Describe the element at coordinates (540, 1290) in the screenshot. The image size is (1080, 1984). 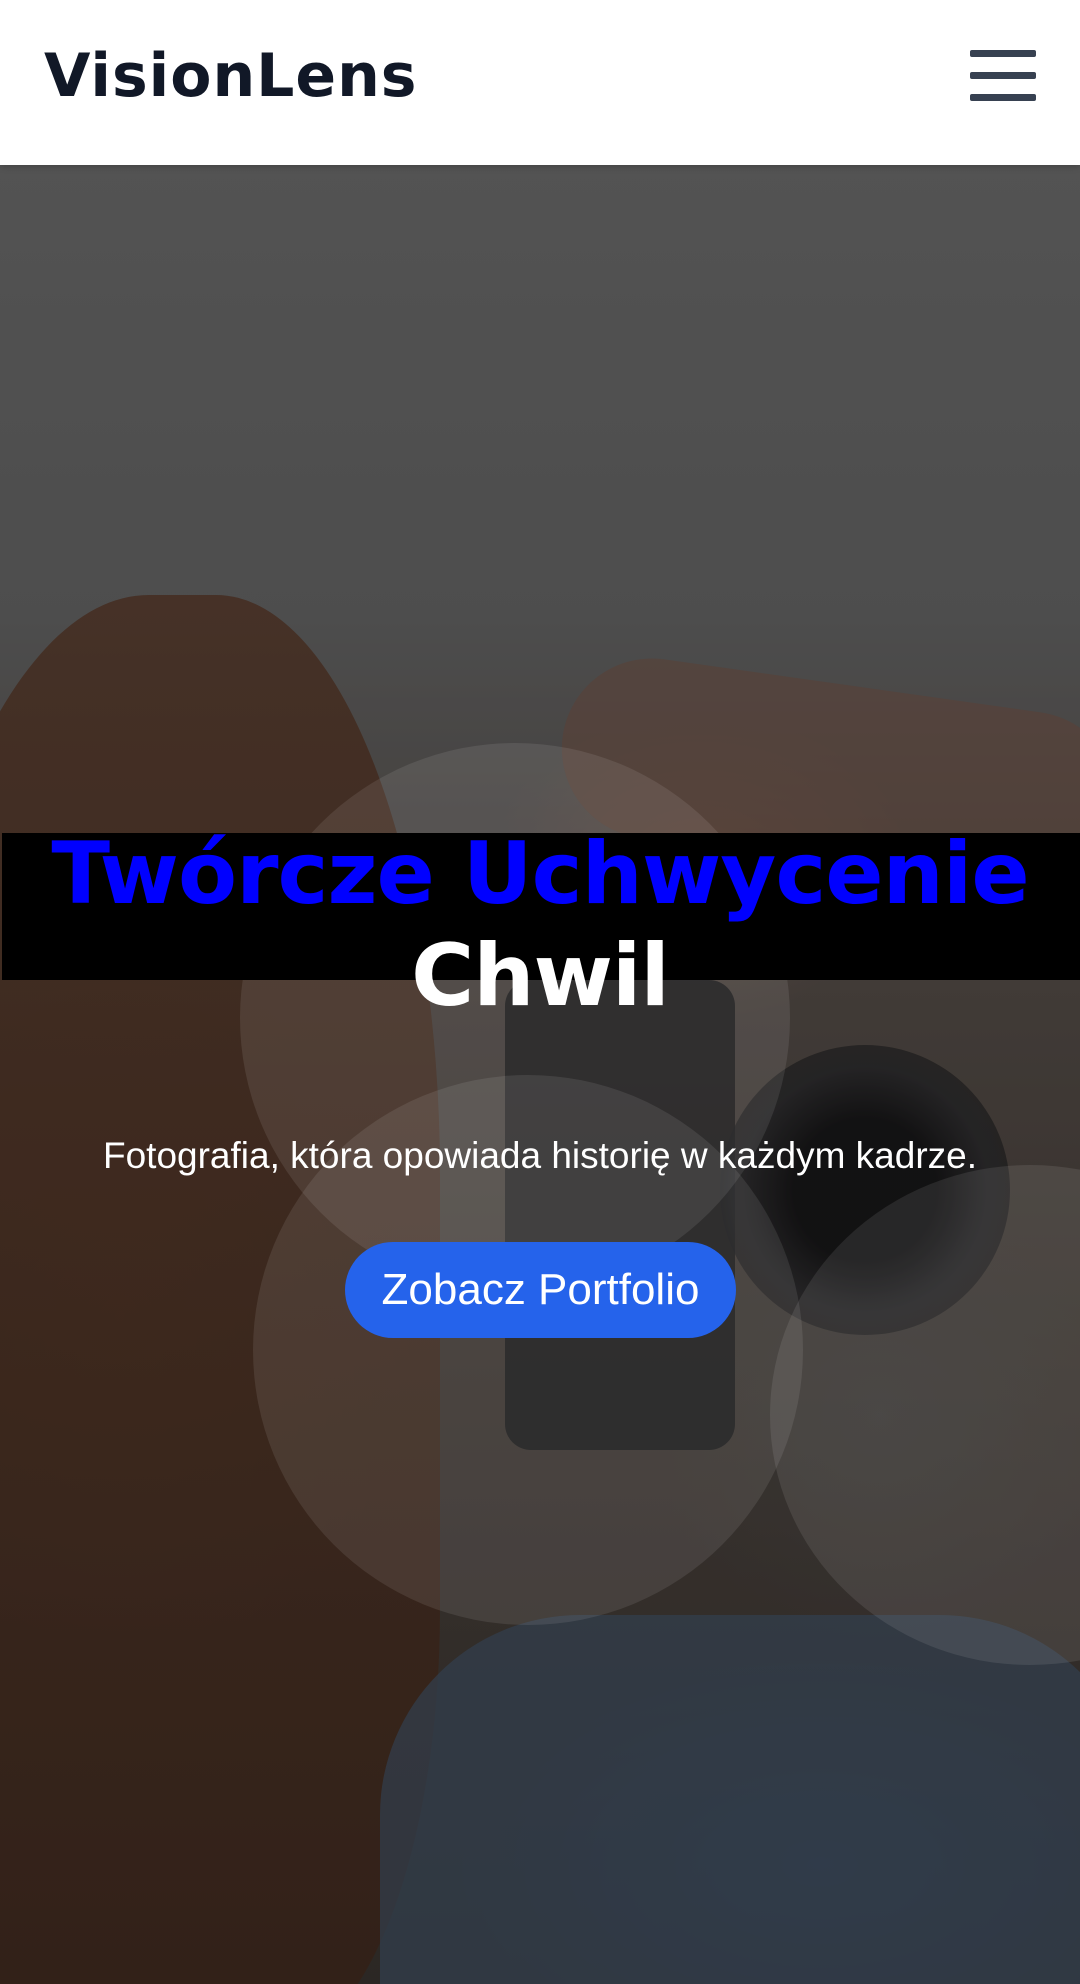
I see `view-portfolio-button: Zobacz Portfolio` at that location.